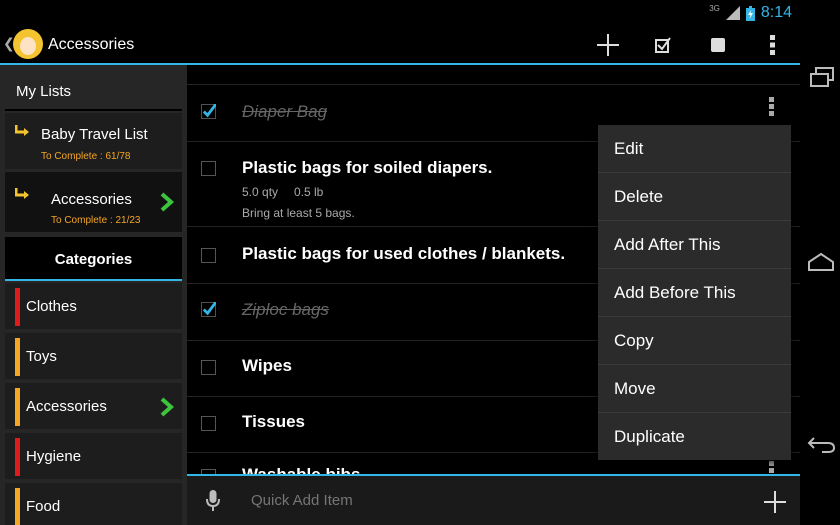 The image size is (840, 525). What do you see at coordinates (493, 500) in the screenshot?
I see `quick-add-bar` at bounding box center [493, 500].